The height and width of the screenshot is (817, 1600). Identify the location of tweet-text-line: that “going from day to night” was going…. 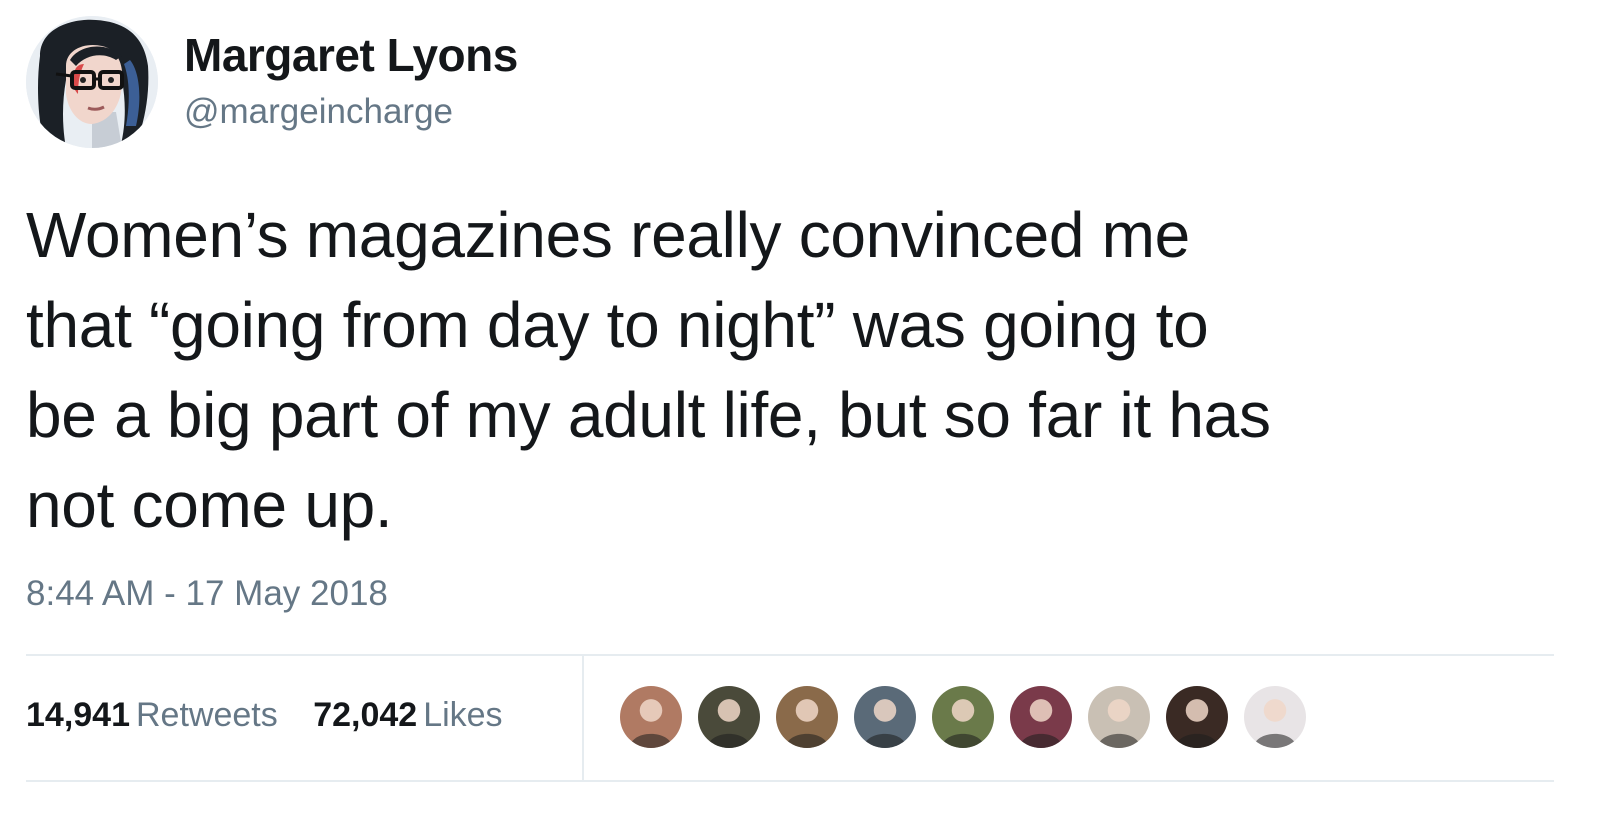
(617, 325).